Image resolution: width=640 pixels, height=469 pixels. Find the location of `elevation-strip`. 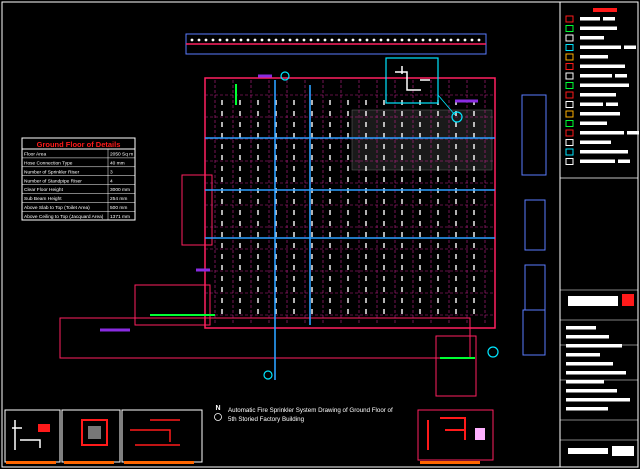

elevation-strip is located at coordinates (336, 44).